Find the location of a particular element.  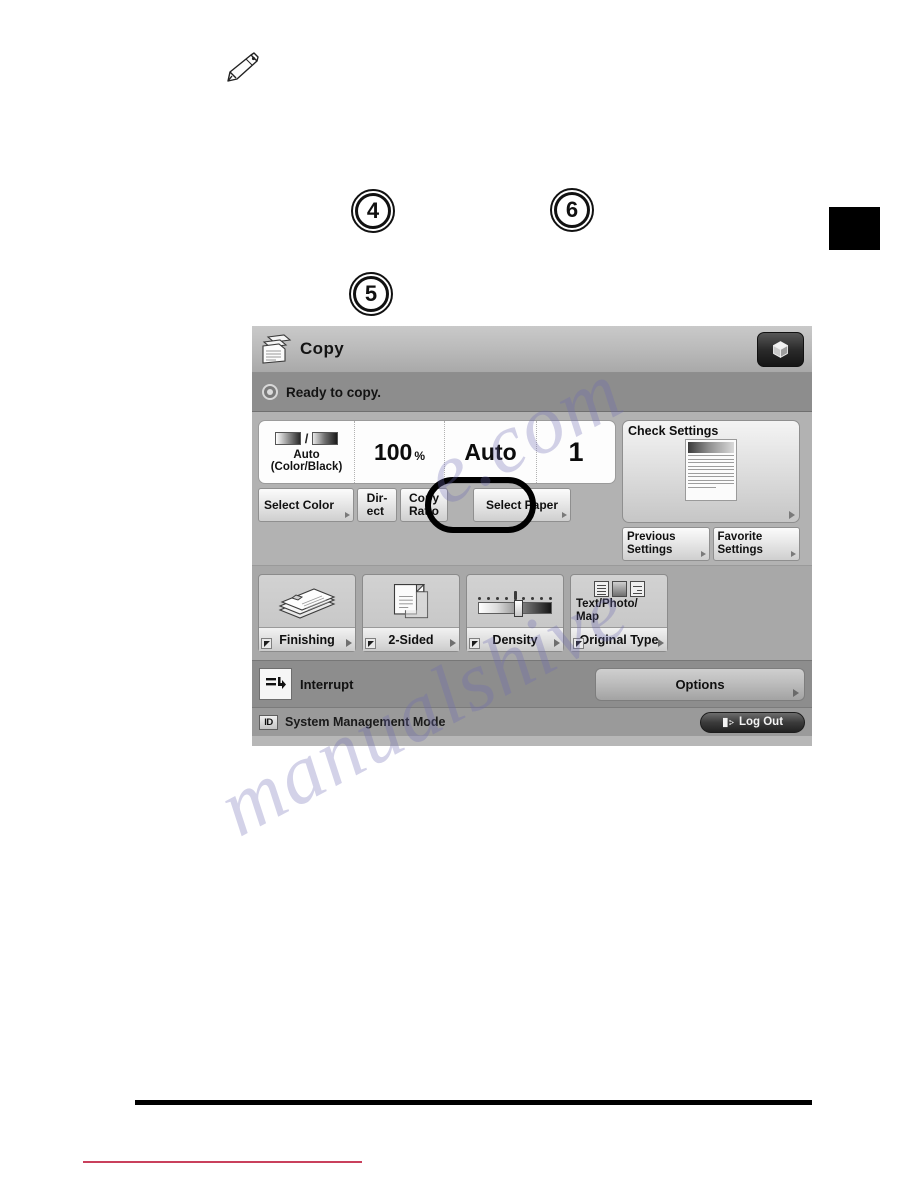

callout-number: 5 is located at coordinates (371, 293).